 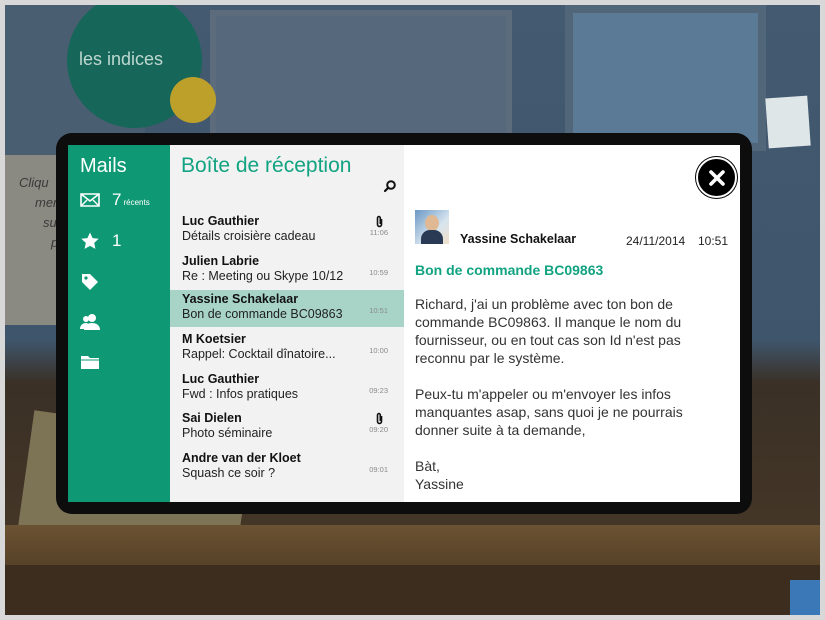 What do you see at coordinates (287, 427) in the screenshot?
I see `list-item: Sai Dielen Photo séminaire 09:20` at bounding box center [287, 427].